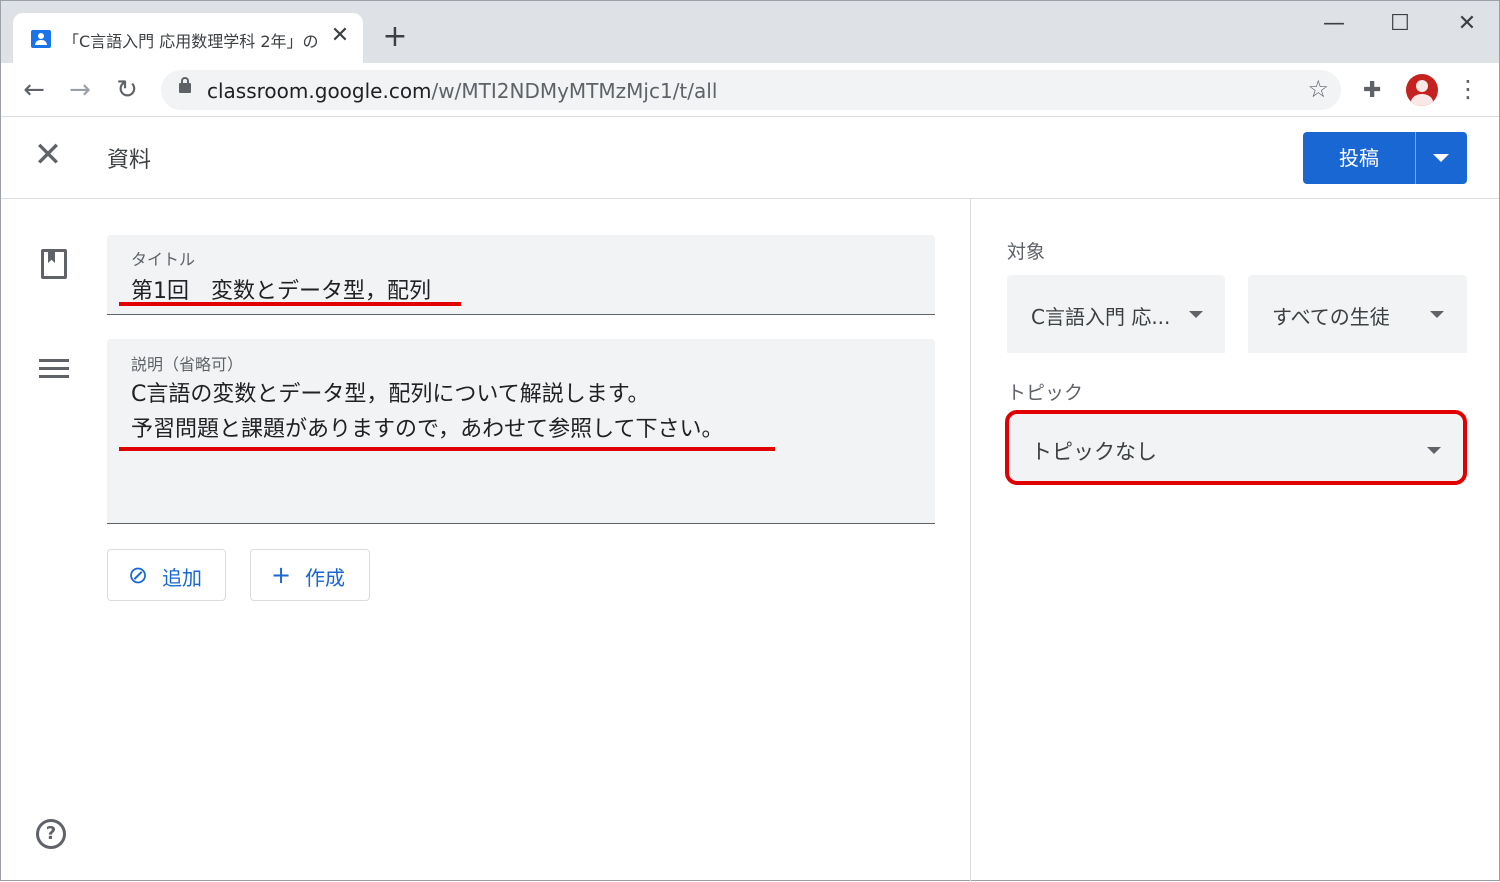 This screenshot has height=882, width=1500. I want to click on profile-avatar, so click(1422, 90).